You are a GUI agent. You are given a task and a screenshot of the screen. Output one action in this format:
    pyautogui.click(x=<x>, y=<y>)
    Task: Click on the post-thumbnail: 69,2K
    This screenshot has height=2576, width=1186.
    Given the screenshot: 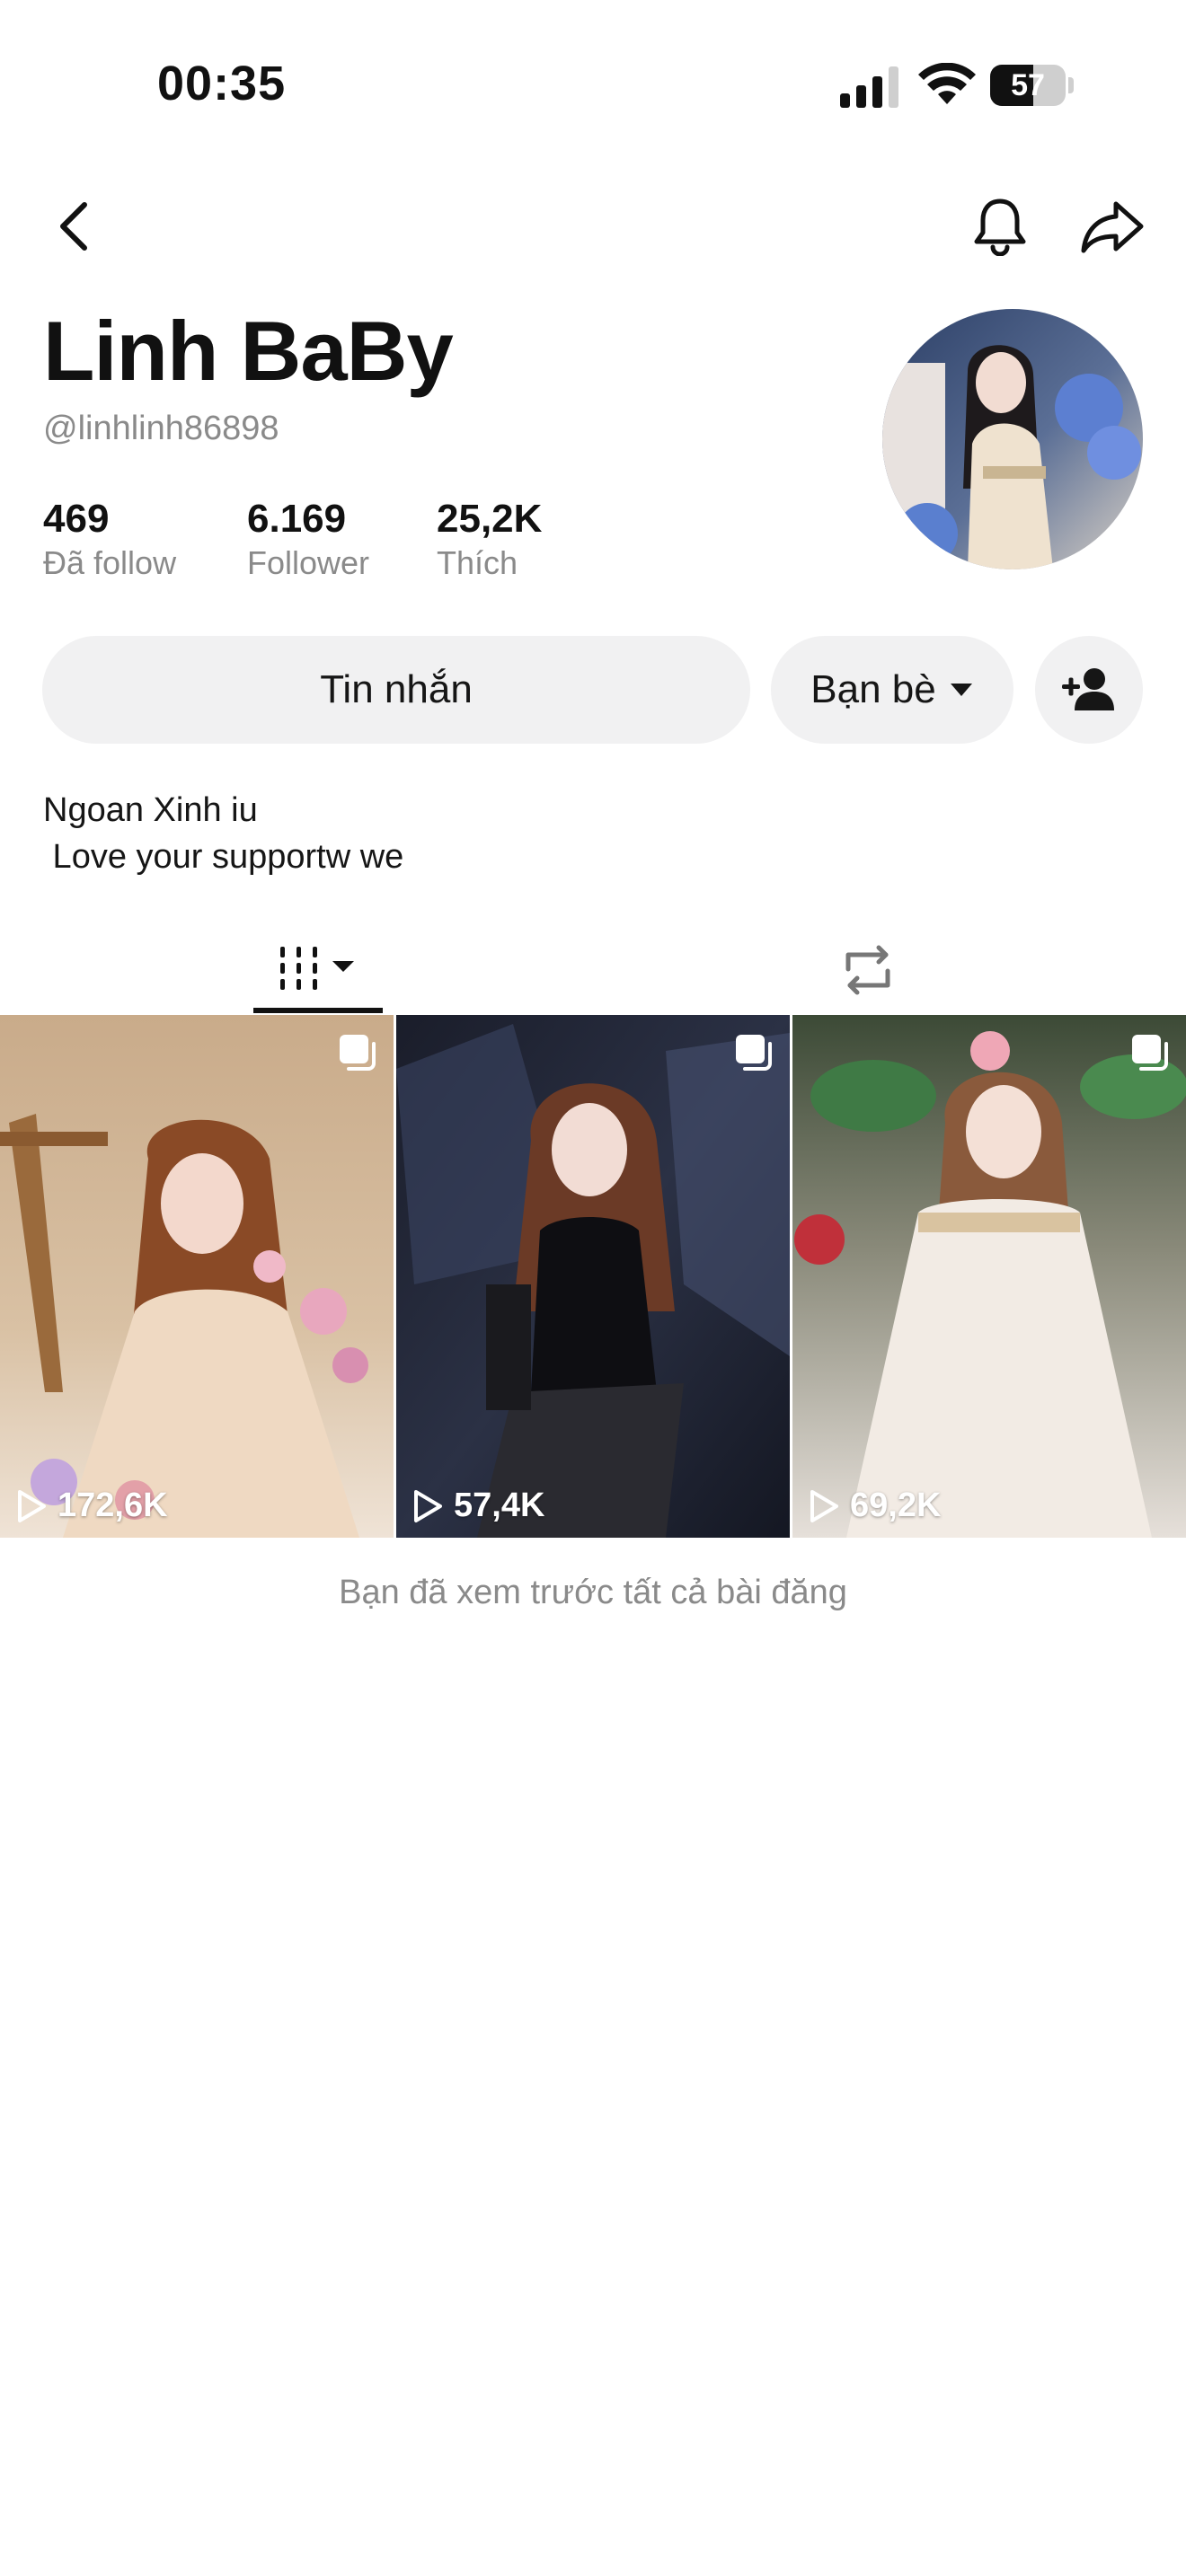 What is the action you would take?
    pyautogui.click(x=989, y=1276)
    